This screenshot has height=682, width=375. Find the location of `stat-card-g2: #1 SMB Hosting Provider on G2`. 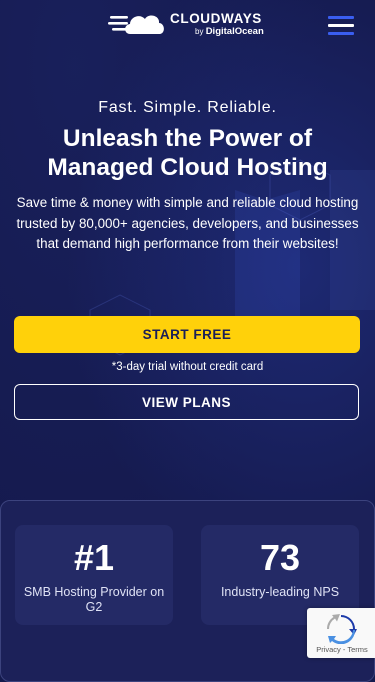

stat-card-g2: #1 SMB Hosting Provider on G2 is located at coordinates (94, 575).